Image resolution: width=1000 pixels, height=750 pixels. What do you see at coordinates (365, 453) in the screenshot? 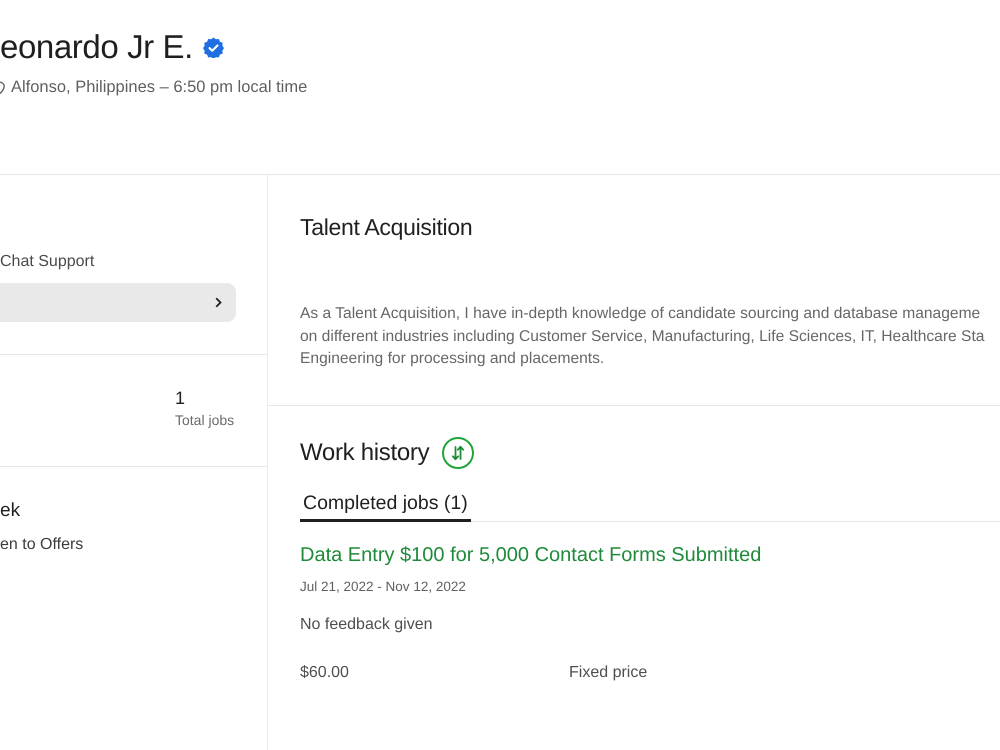
I see `section-title: Work history` at bounding box center [365, 453].